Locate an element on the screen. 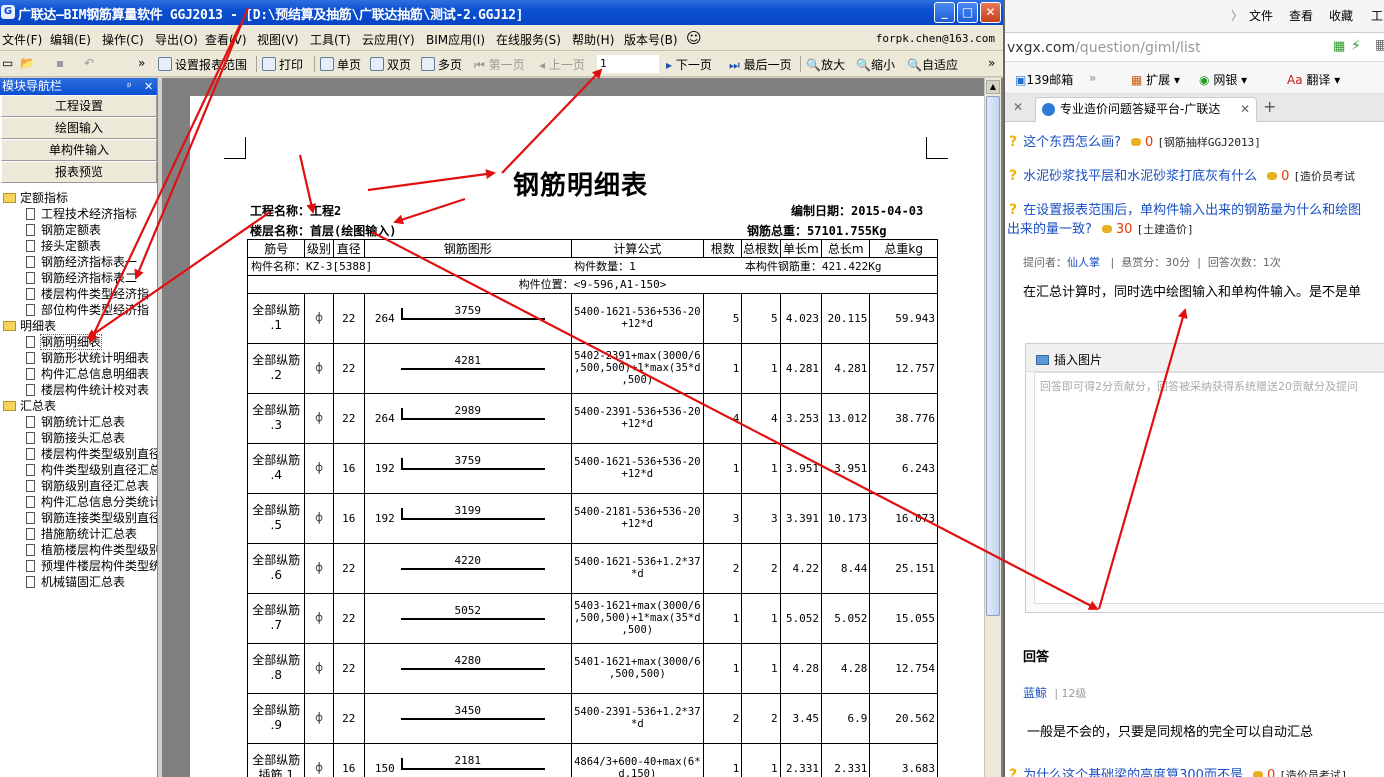  tree-item: 措施筋统计汇总表 is located at coordinates (78, 534).